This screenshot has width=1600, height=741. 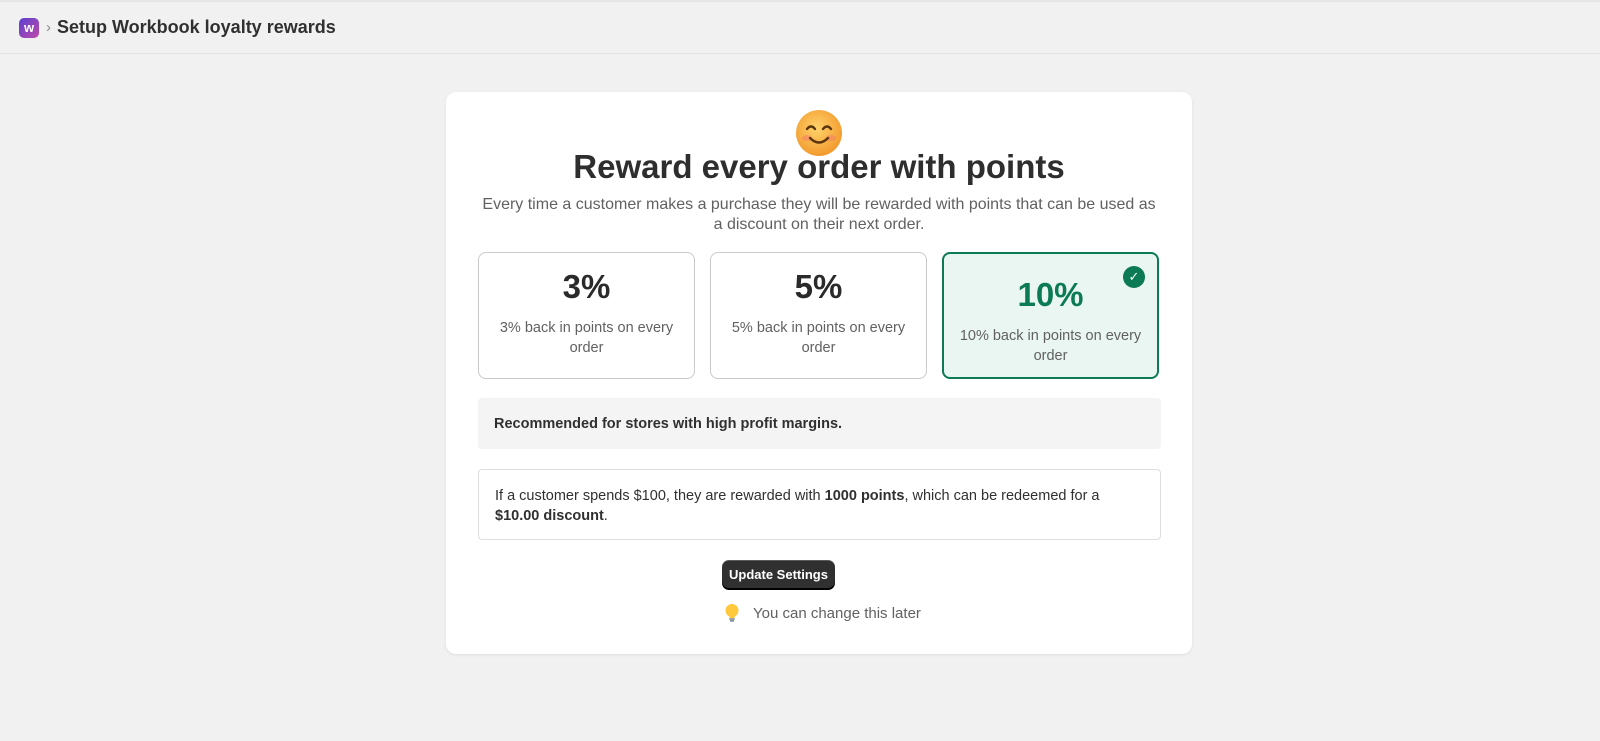 I want to click on example-points: 1000 points, so click(x=864, y=496).